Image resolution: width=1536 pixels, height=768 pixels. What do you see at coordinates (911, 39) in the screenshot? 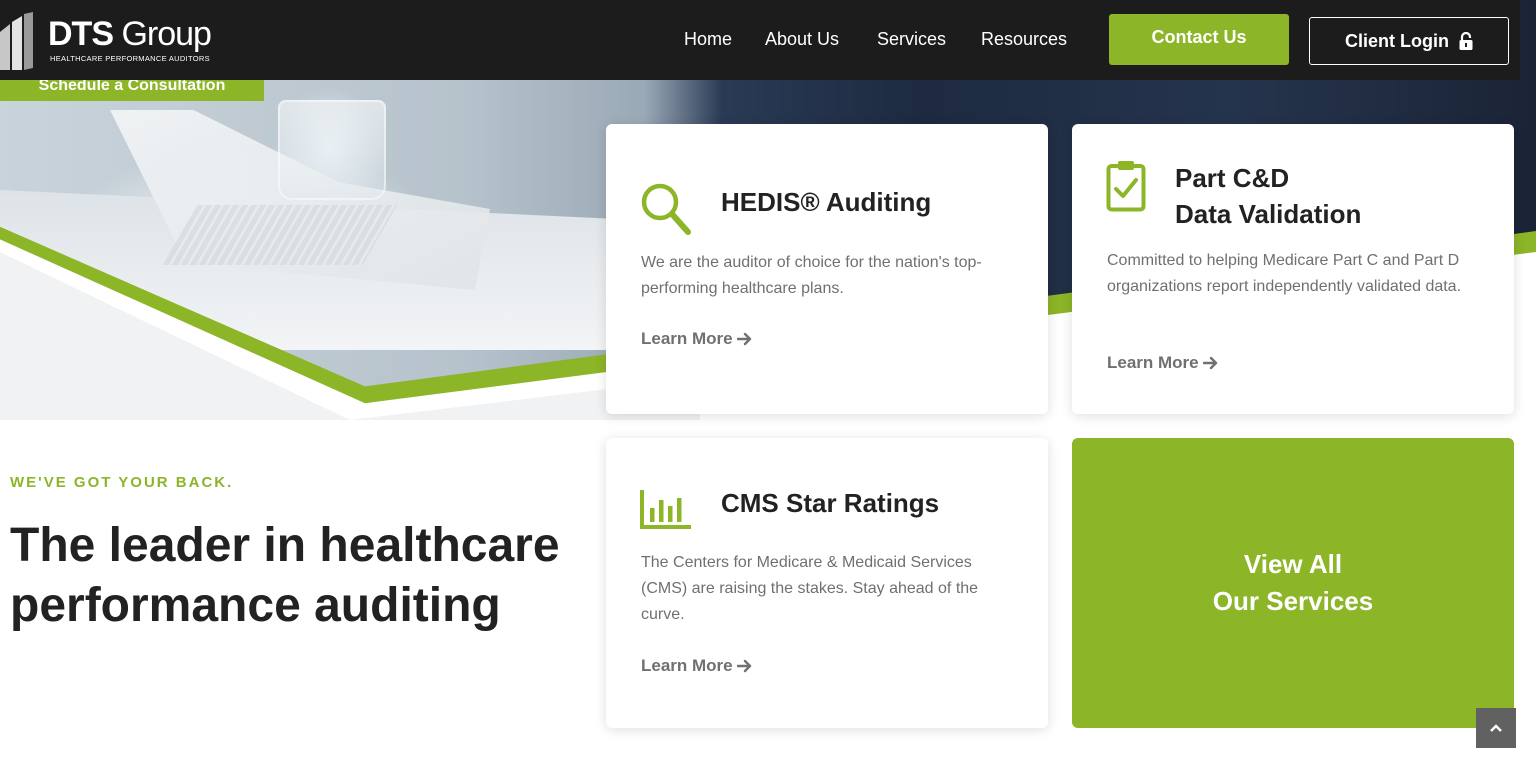
I see `nav-services: Services` at bounding box center [911, 39].